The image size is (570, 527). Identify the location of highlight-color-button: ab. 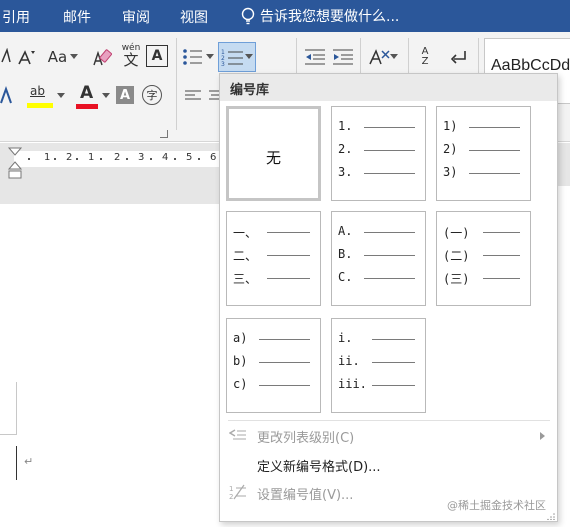
(46, 96).